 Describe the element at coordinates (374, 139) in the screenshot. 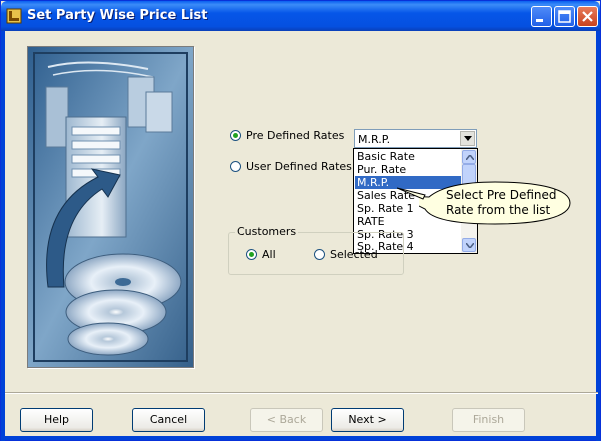

I see `rate-combobox-value: M.R.P.` at that location.